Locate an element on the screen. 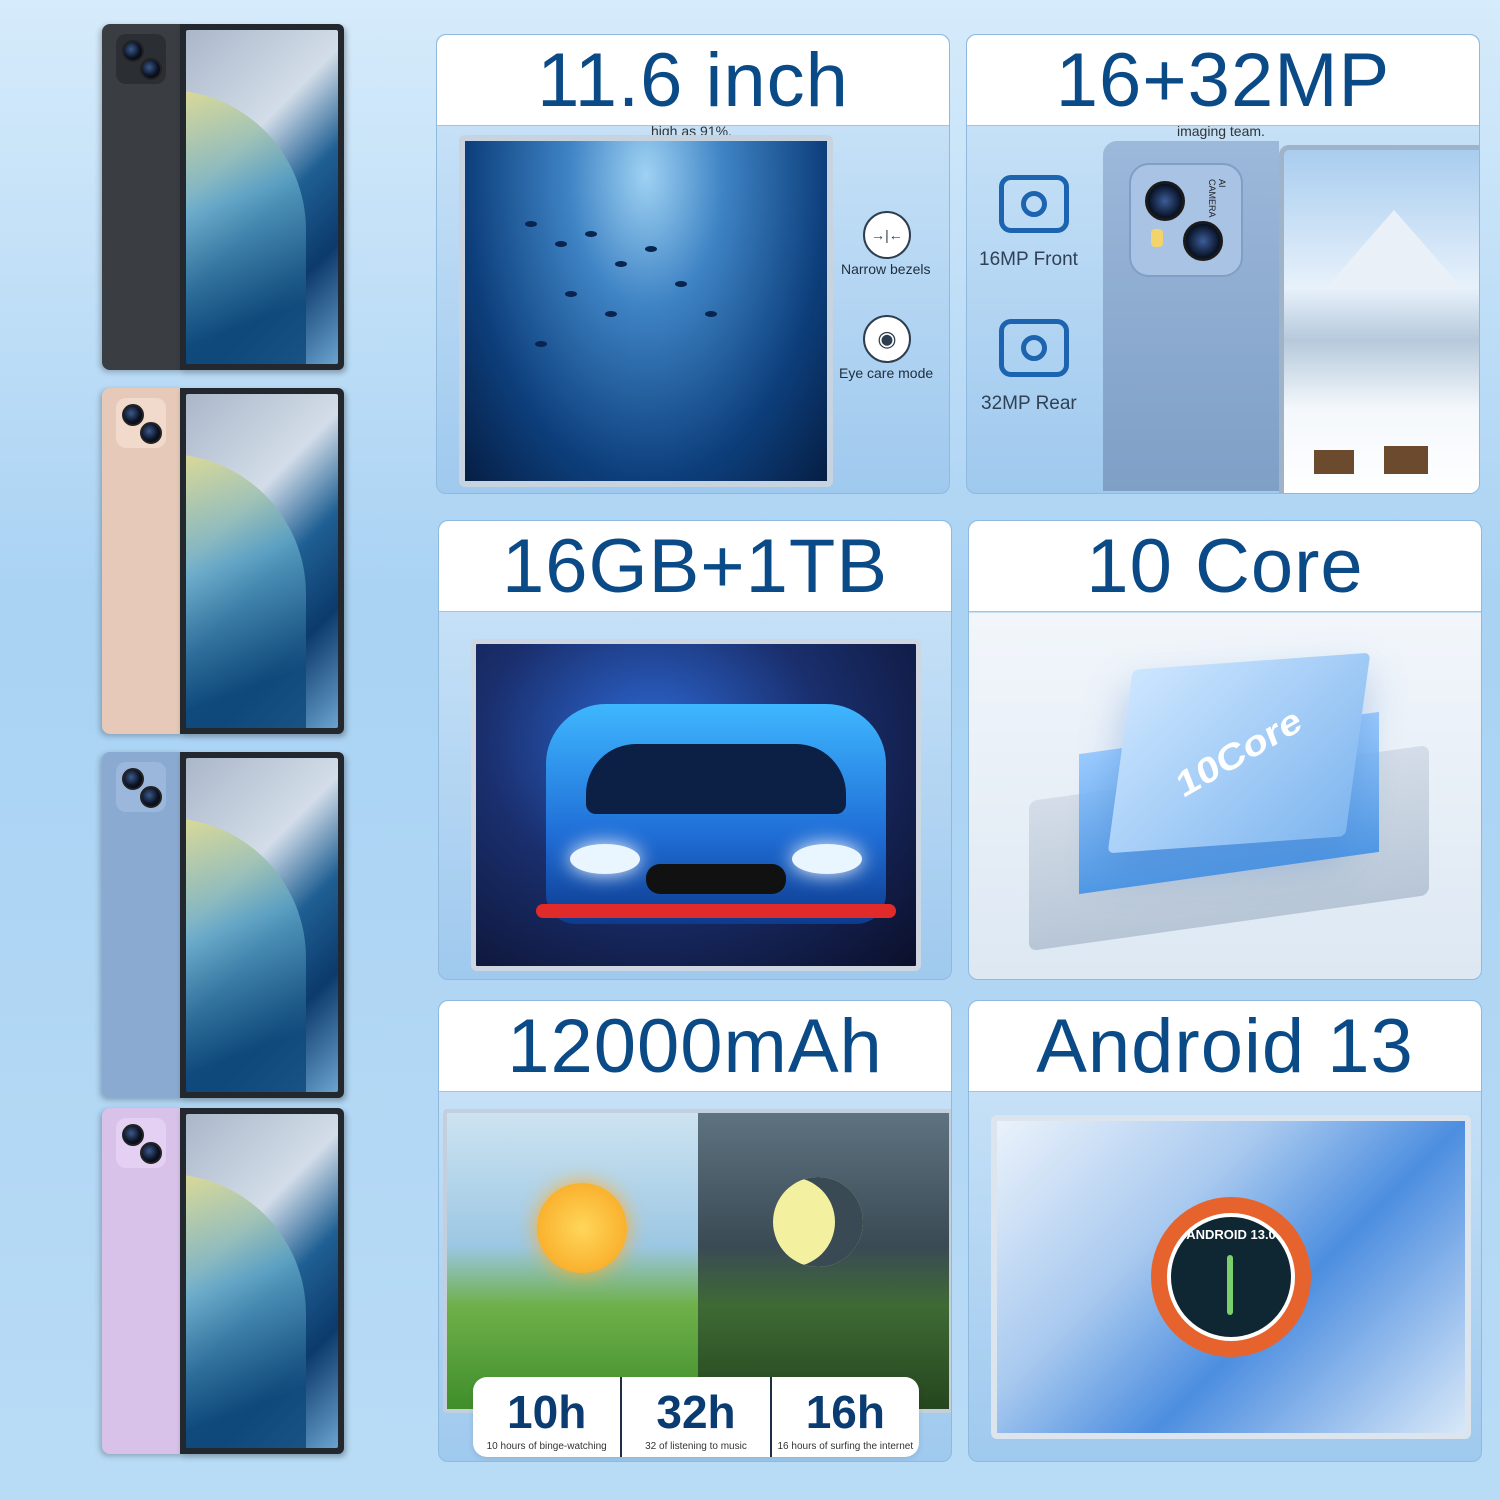 The height and width of the screenshot is (1500, 1500). snow-mountain-image is located at coordinates (1379, 319).